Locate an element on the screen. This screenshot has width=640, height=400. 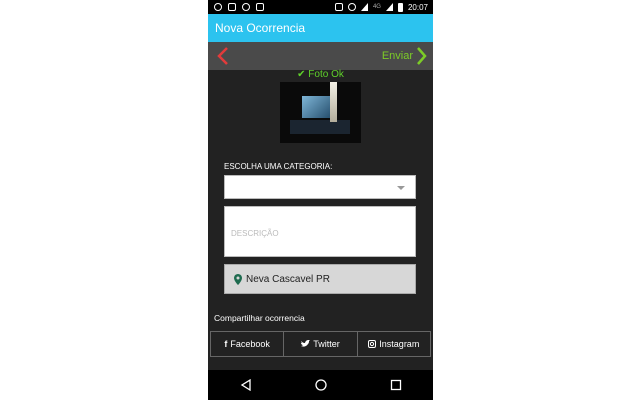
nav-toolbar: Enviar is located at coordinates (320, 56).